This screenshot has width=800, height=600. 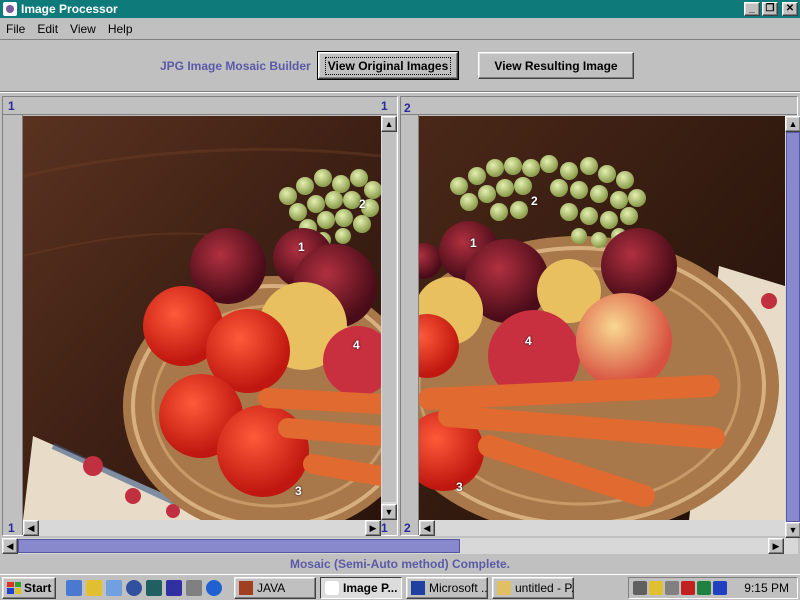 I want to click on right-ruler-top, so click(x=599, y=106).